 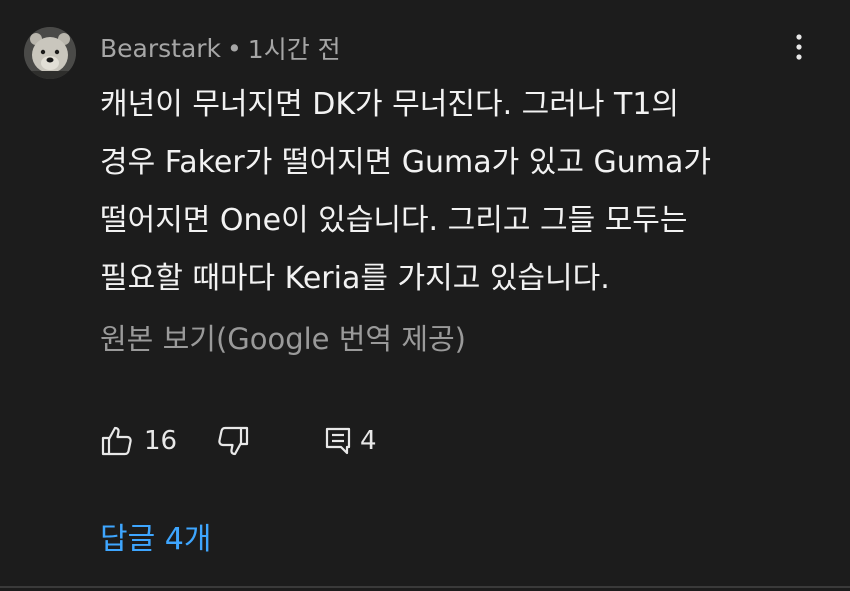 I want to click on thumb-up-icon, so click(x=116, y=441).